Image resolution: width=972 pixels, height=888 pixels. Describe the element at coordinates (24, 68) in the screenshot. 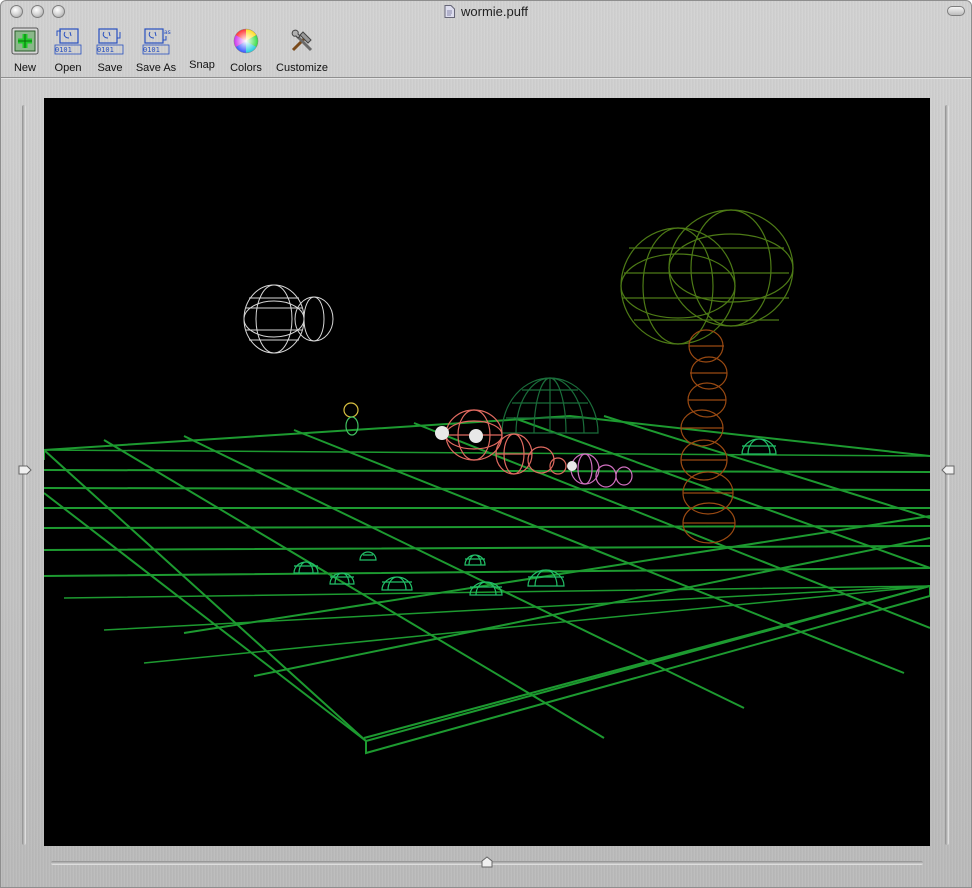

I see `new-label: New` at that location.